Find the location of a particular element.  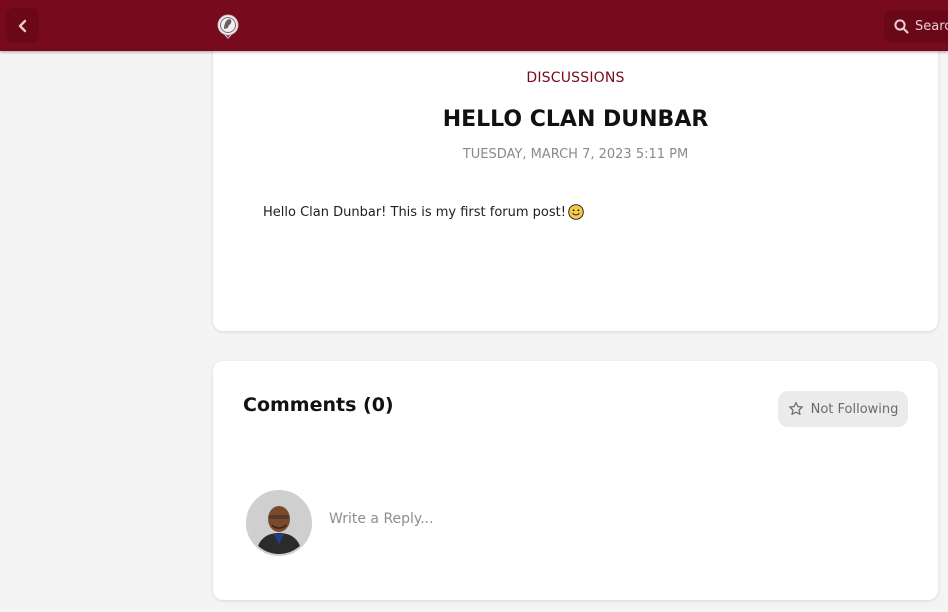

chevron-left-icon is located at coordinates (22, 25).